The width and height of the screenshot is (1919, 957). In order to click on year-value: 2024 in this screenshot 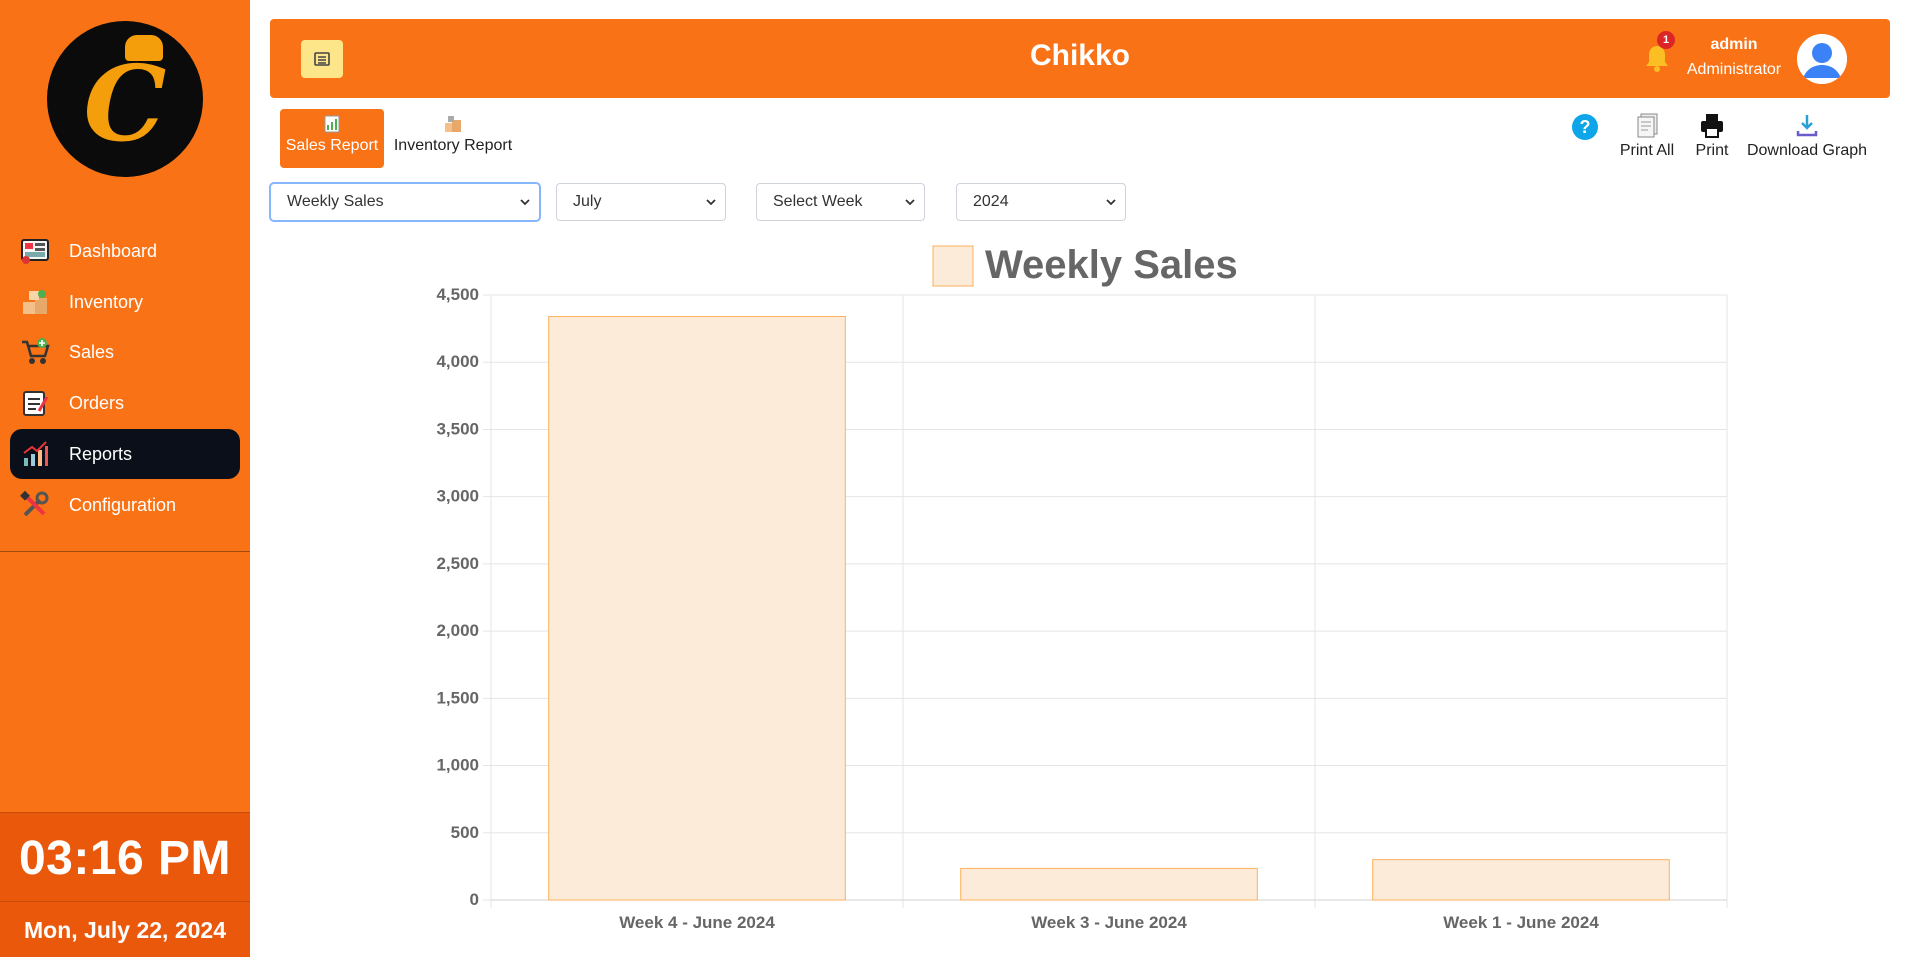, I will do `click(991, 201)`.